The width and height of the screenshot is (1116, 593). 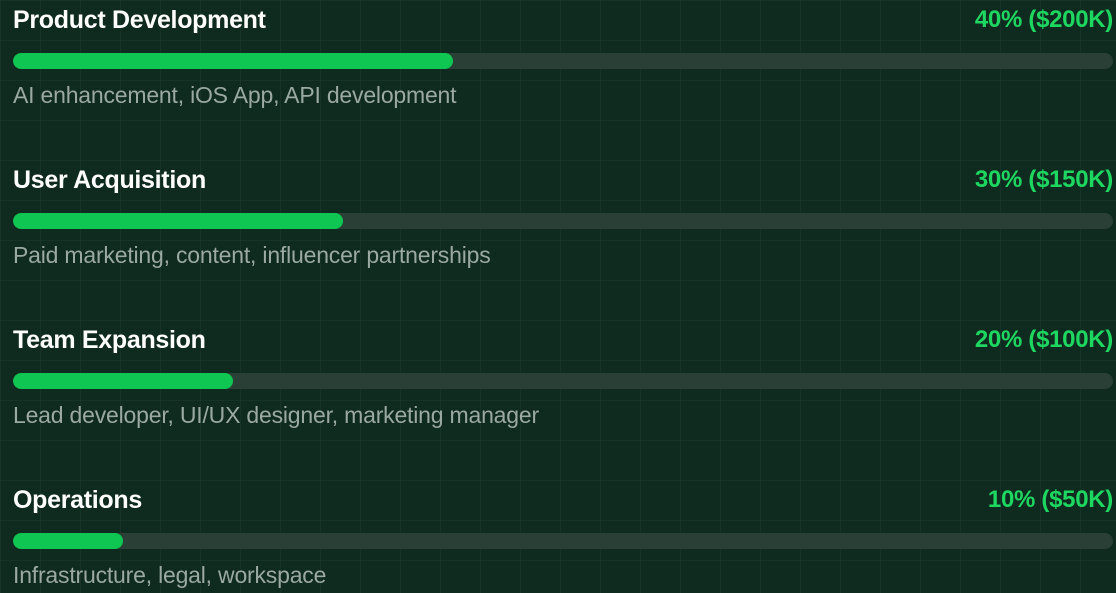 What do you see at coordinates (170, 575) in the screenshot?
I see `allocation-description: Infrastructure, legal, workspace` at bounding box center [170, 575].